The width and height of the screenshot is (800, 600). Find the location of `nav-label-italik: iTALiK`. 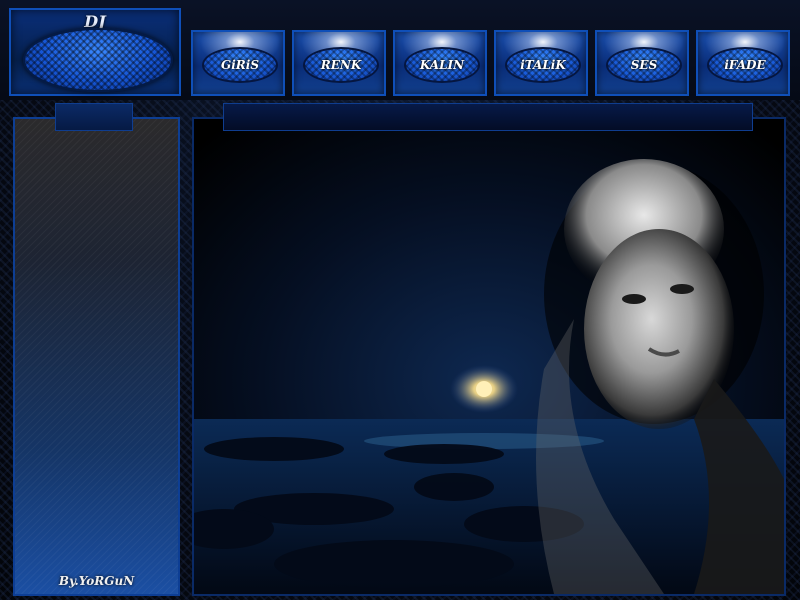

nav-label-italik: iTALiK is located at coordinates (543, 65).